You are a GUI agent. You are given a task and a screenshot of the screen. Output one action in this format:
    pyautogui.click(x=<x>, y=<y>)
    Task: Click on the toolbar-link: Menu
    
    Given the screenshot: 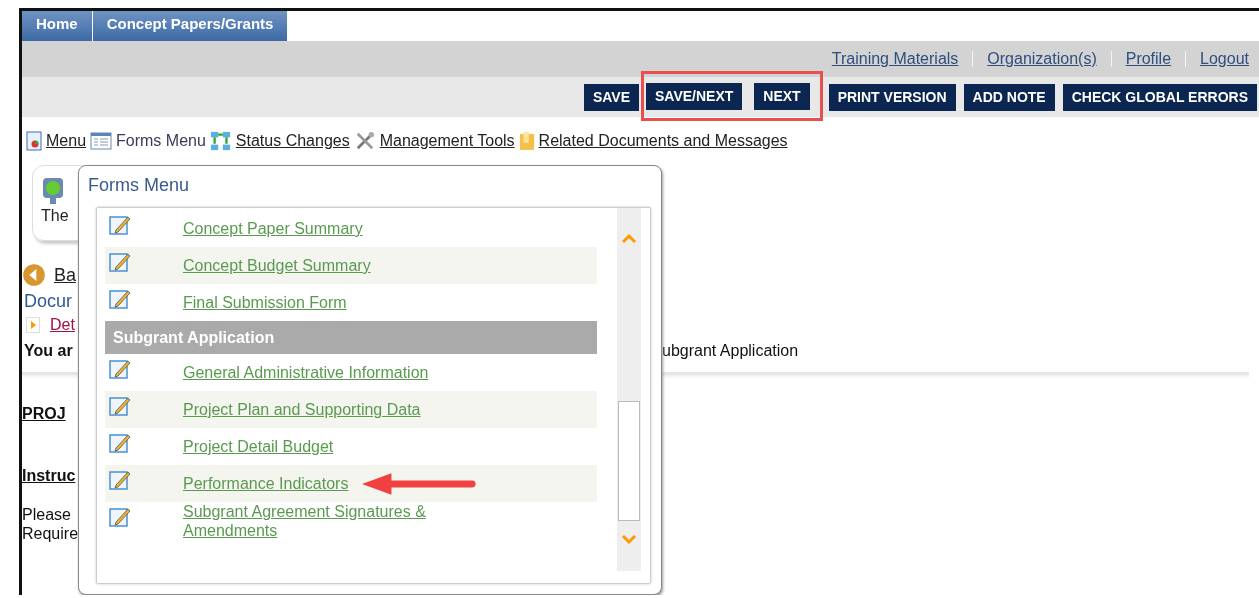 What is the action you would take?
    pyautogui.click(x=66, y=141)
    